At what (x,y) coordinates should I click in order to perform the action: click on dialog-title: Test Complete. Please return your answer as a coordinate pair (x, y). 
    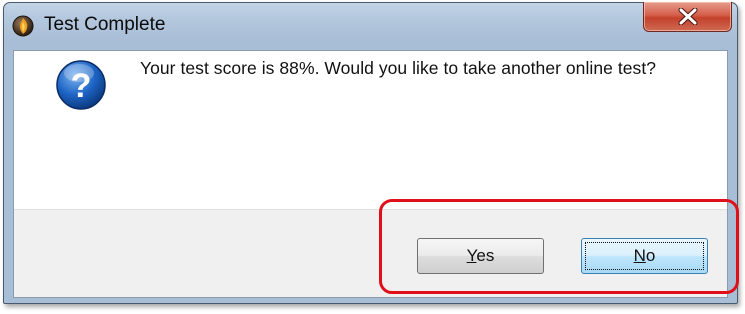
    Looking at the image, I should click on (105, 24).